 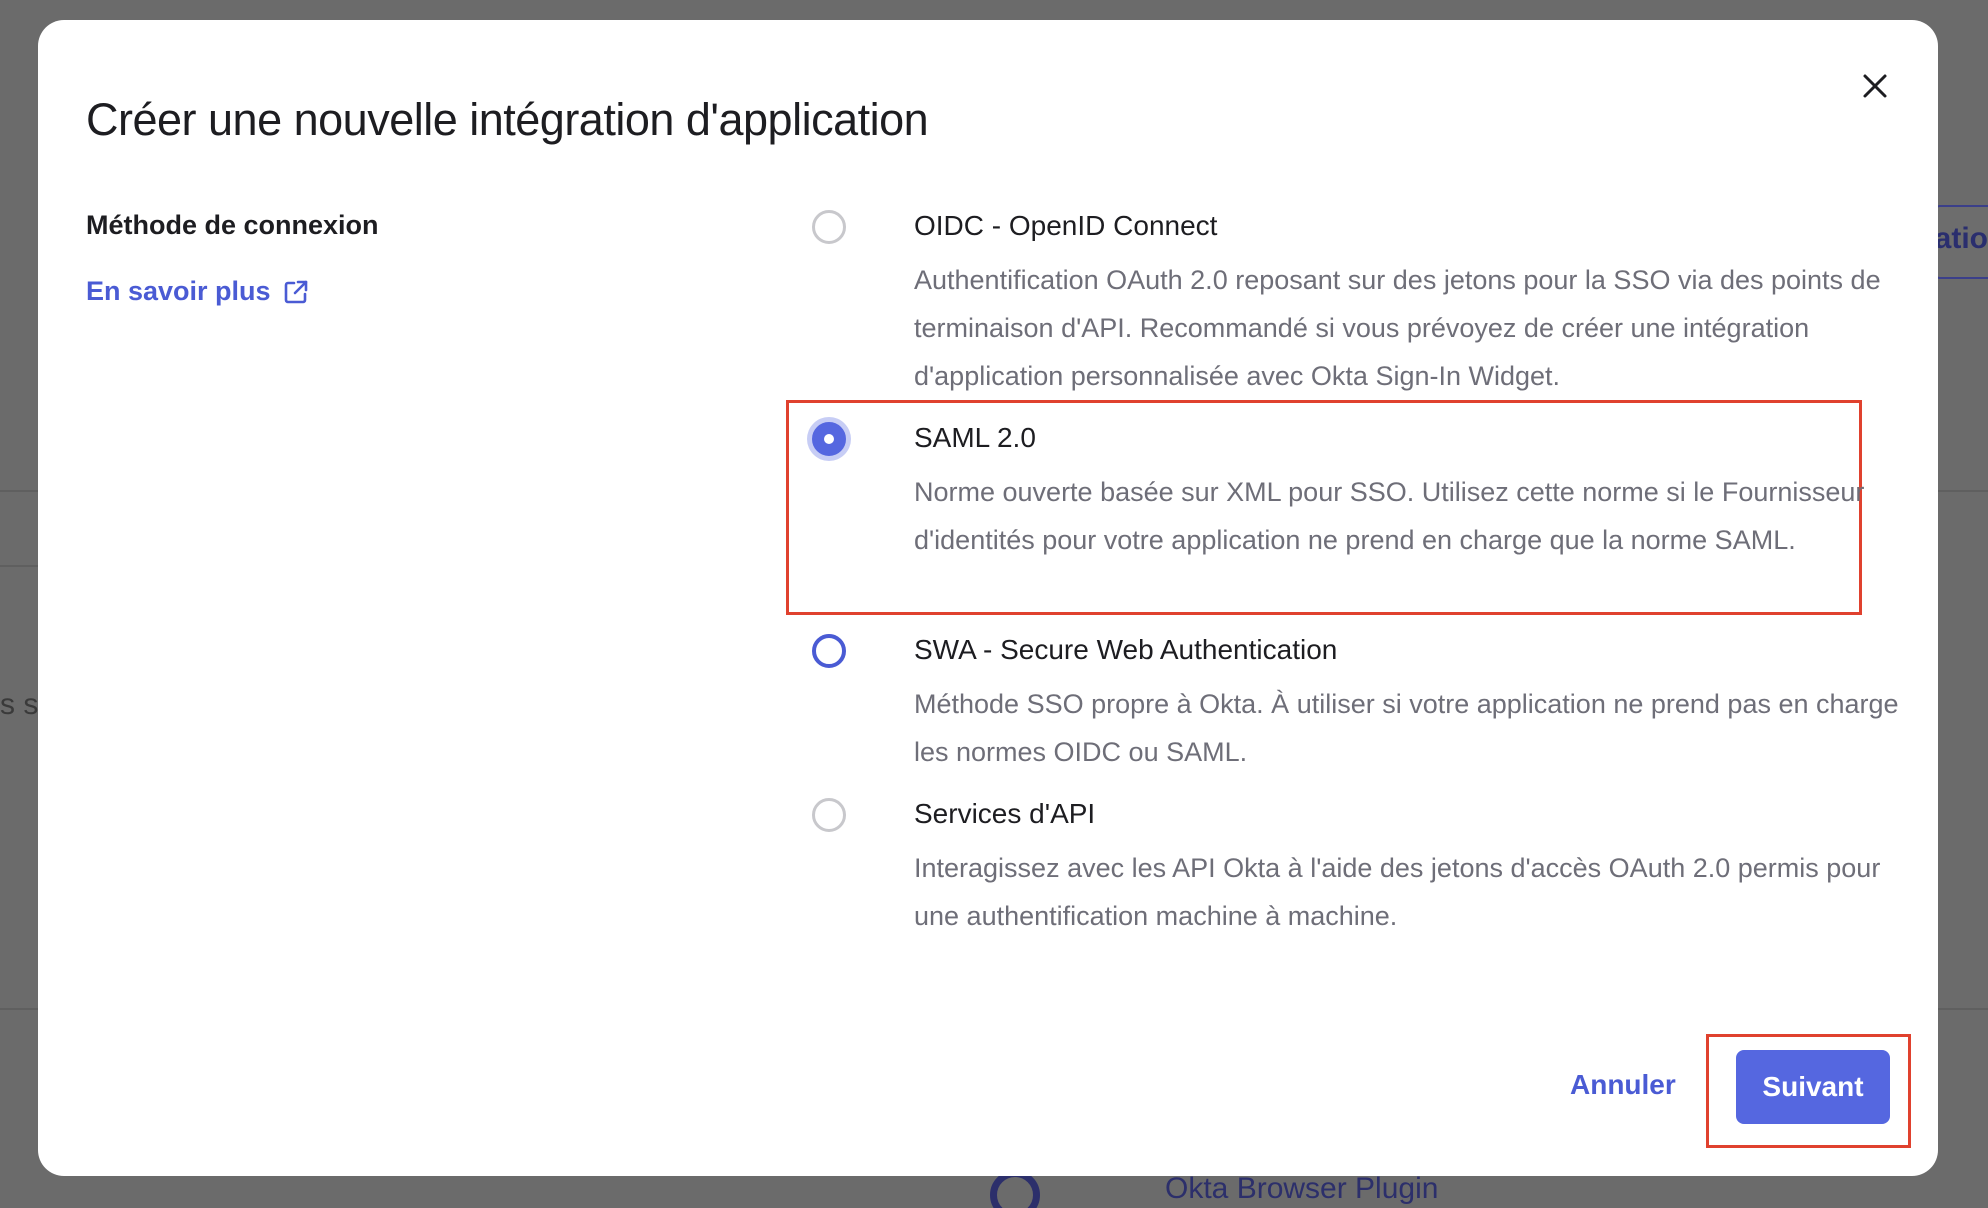 I want to click on close-icon, so click(x=1875, y=86).